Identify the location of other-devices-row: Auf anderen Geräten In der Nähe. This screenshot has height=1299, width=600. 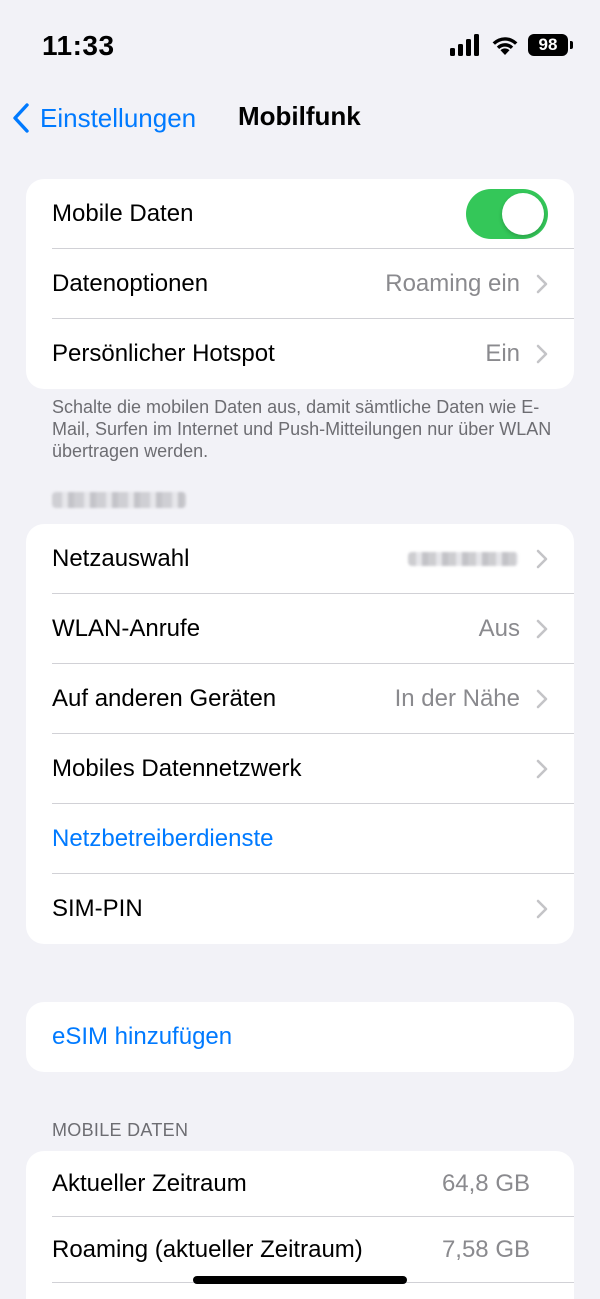
(300, 699).